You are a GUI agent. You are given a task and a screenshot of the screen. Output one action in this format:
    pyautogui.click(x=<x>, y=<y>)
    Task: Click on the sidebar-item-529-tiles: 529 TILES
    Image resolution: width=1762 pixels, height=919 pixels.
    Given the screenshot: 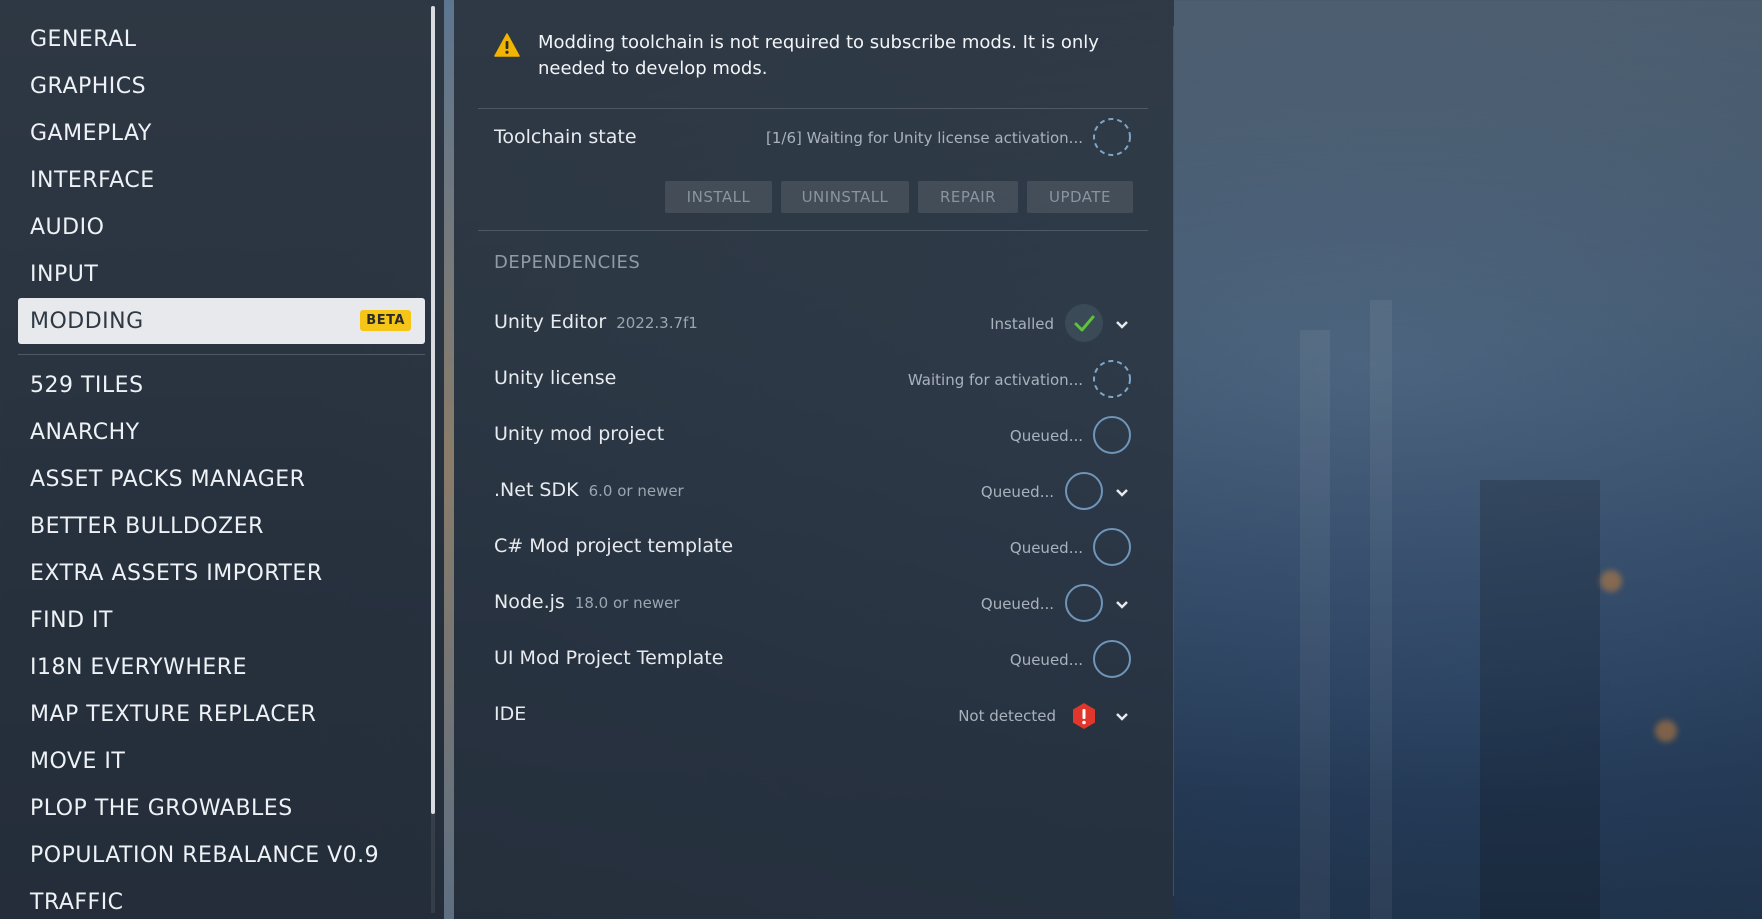 What is the action you would take?
    pyautogui.click(x=221, y=385)
    